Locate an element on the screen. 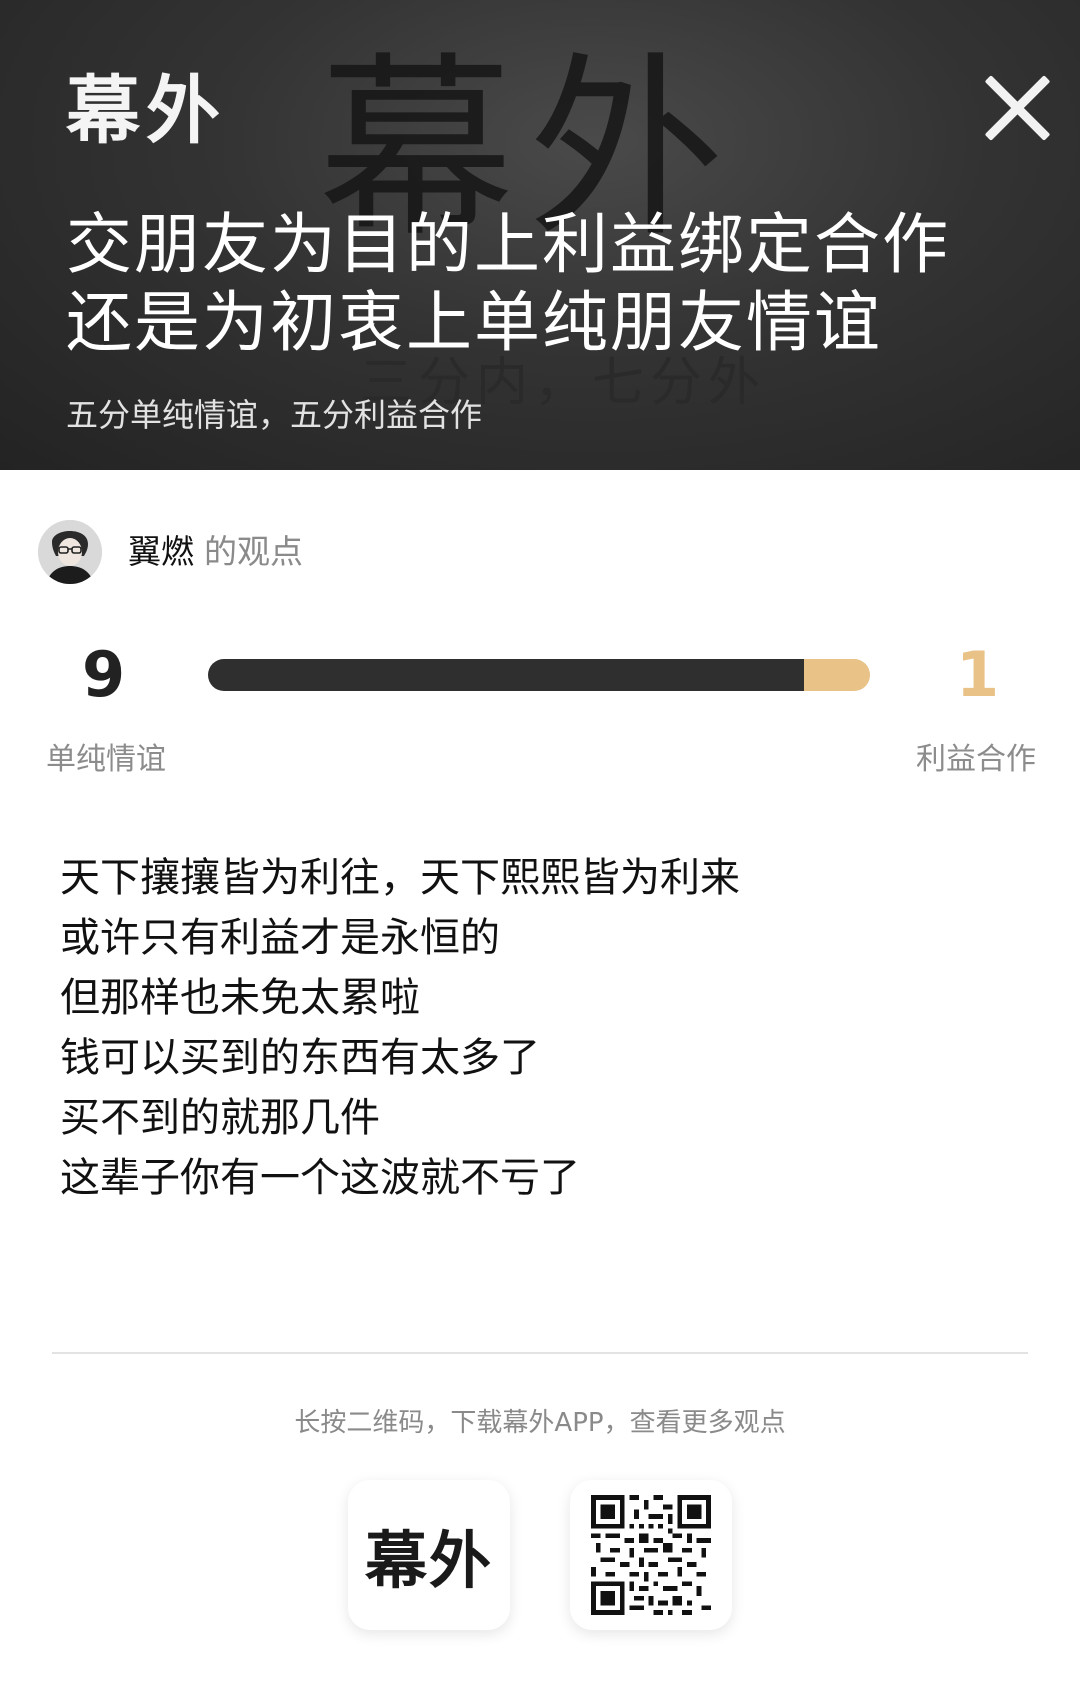  opinion-line: 或许只有利益才是永恒的 is located at coordinates (280, 938).